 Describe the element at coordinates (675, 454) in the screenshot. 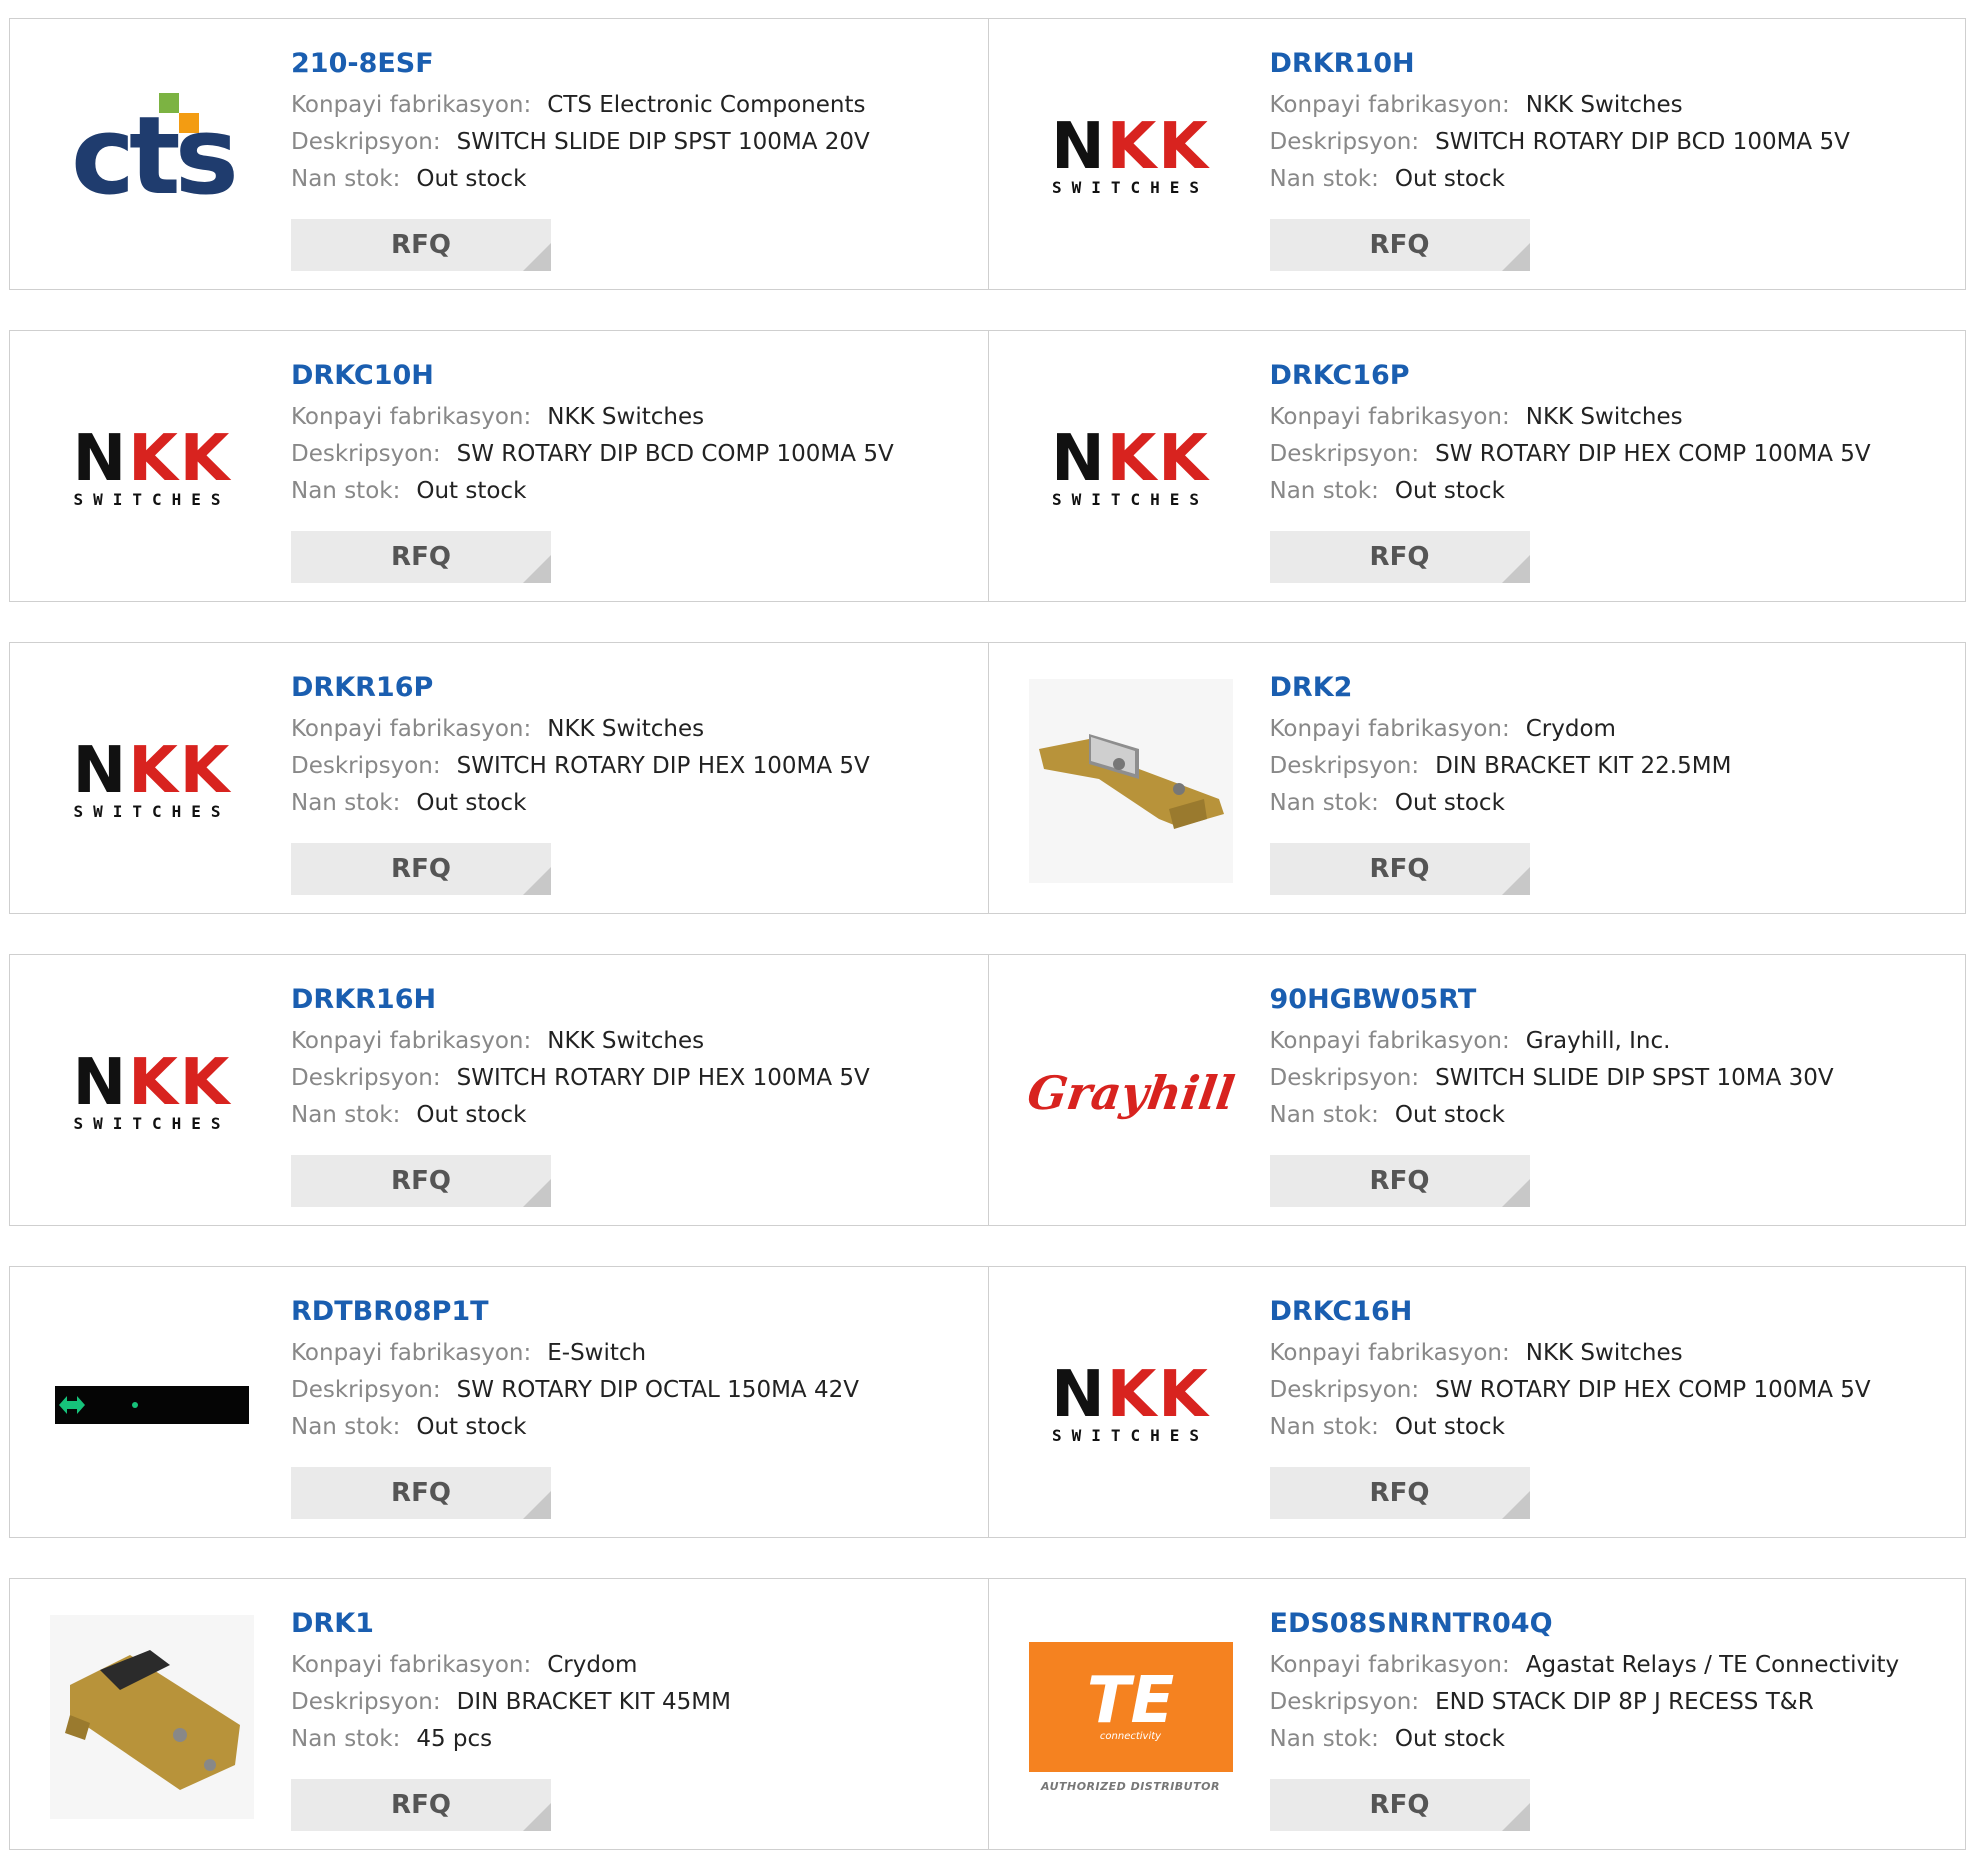

I see `description-value: SW ROTARY DIP BCD COMP 100MA 5V` at that location.